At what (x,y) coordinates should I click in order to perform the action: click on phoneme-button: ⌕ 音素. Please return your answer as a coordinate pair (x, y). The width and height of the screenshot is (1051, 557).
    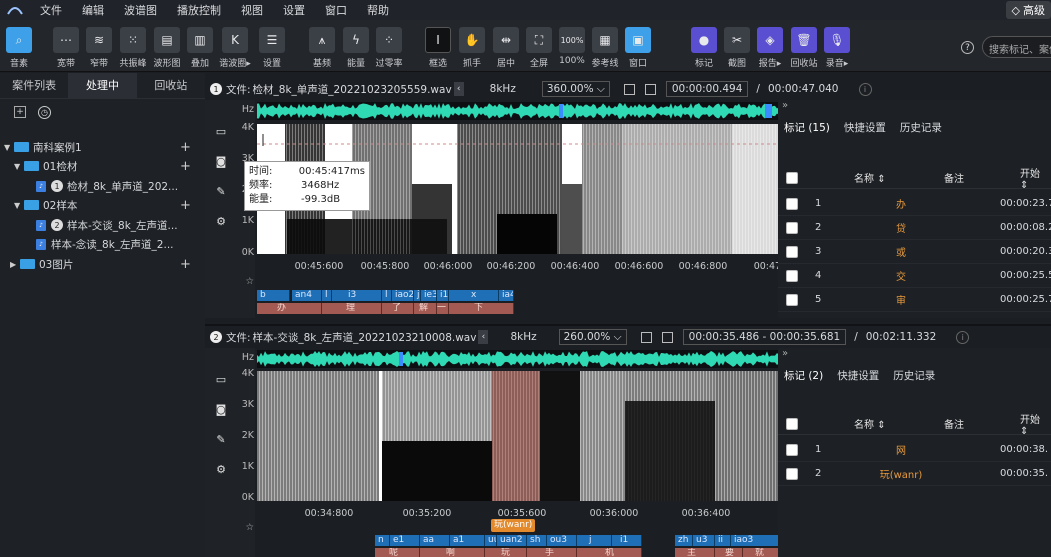
    Looking at the image, I should click on (19, 48).